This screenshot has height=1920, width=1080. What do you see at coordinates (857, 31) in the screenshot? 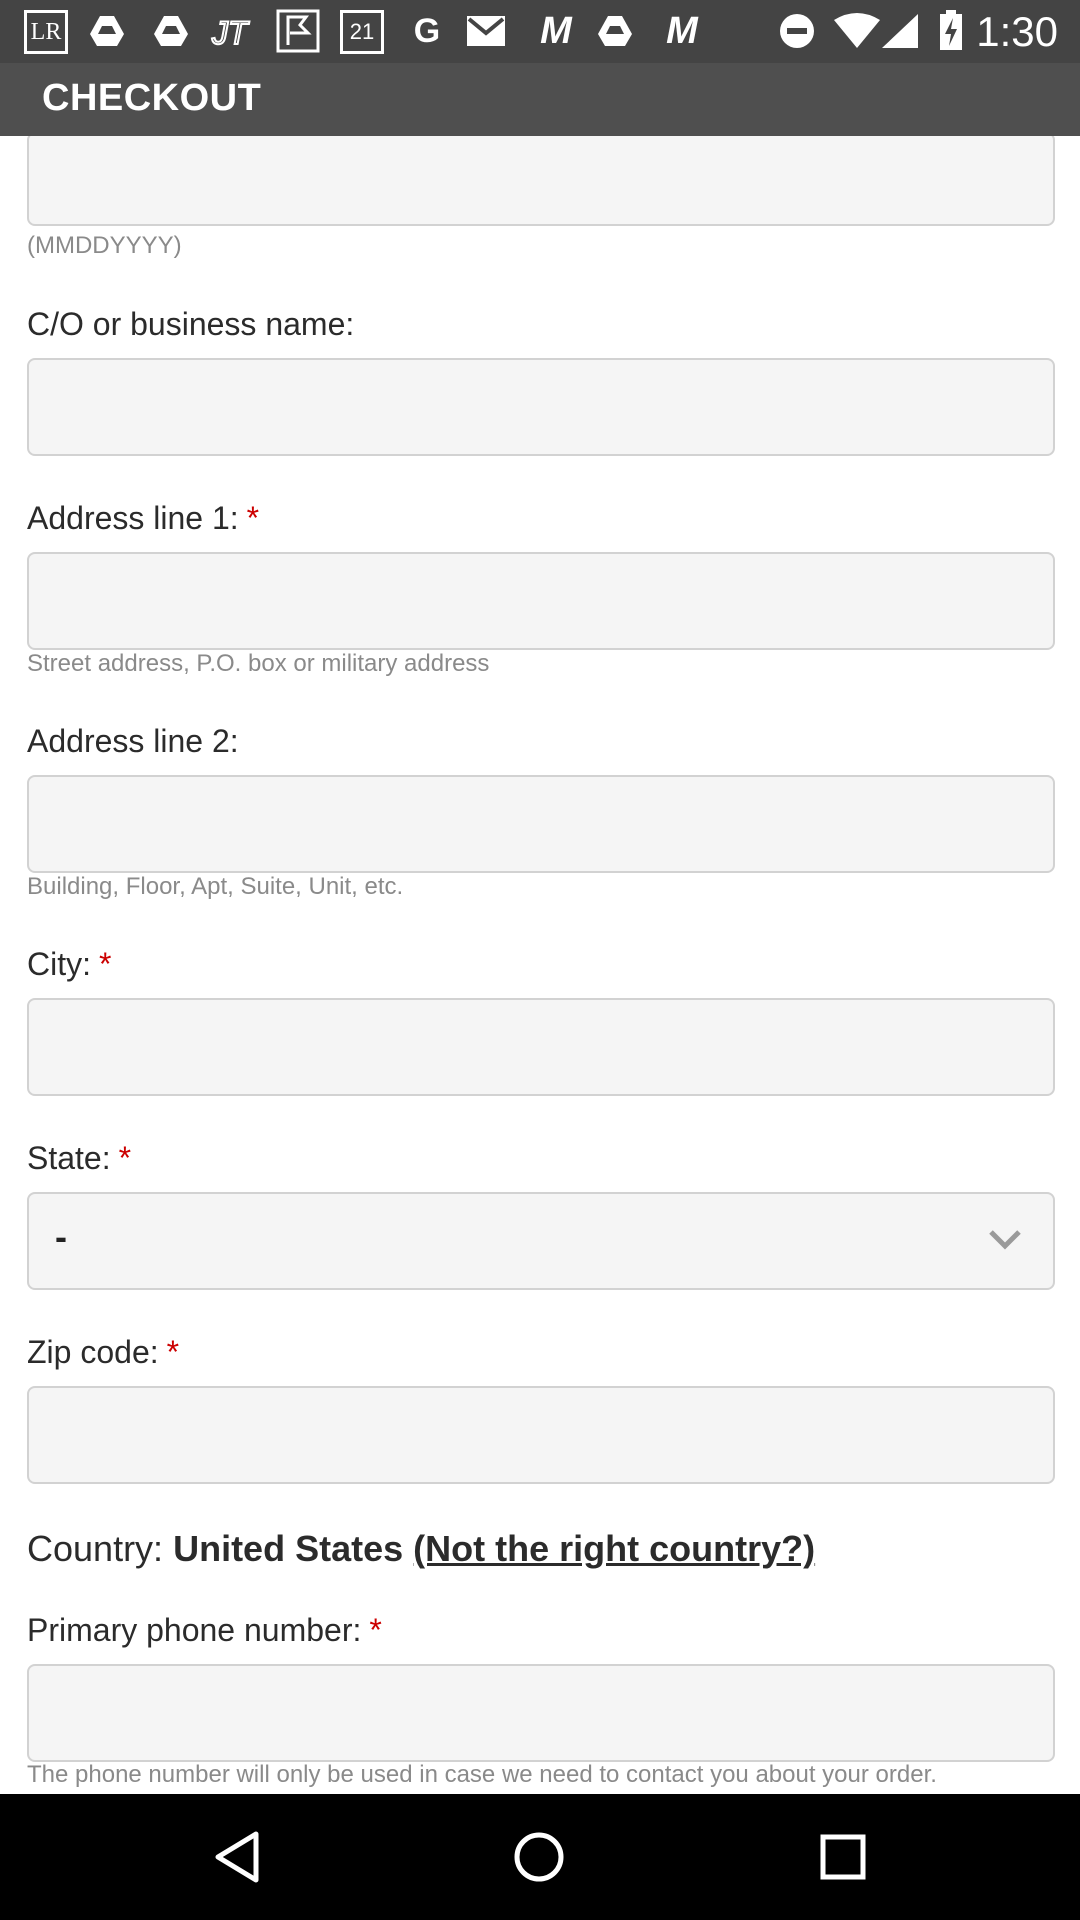
I see `wifi-icon` at bounding box center [857, 31].